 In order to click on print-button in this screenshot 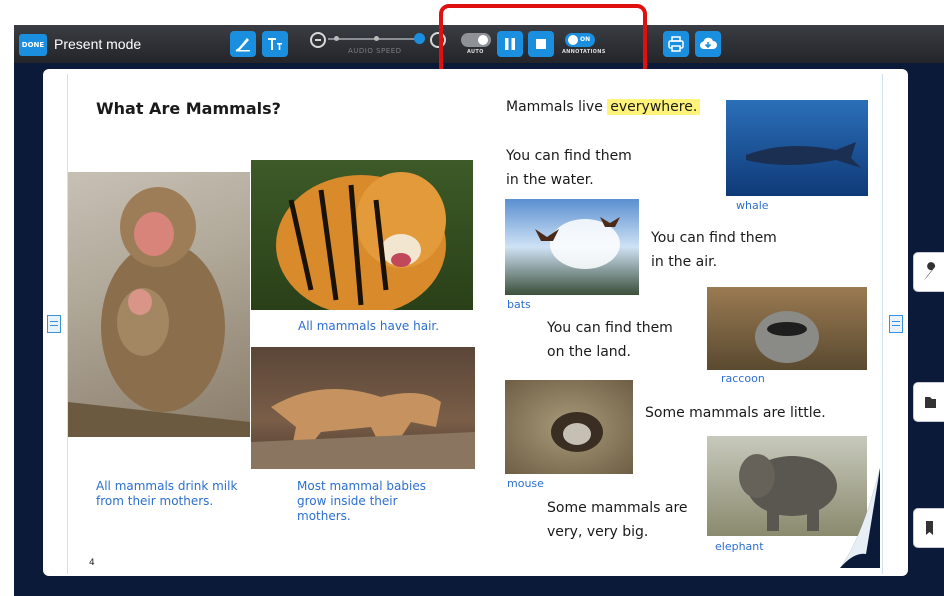, I will do `click(676, 44)`.